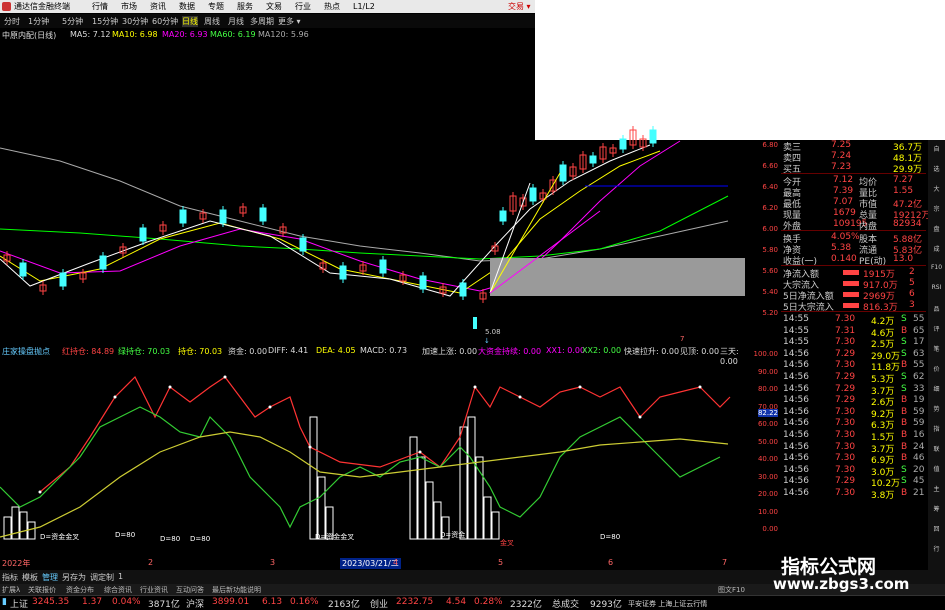  What do you see at coordinates (236, 590) in the screenshot?
I see `fn-tab: 最后新功能说明` at bounding box center [236, 590].